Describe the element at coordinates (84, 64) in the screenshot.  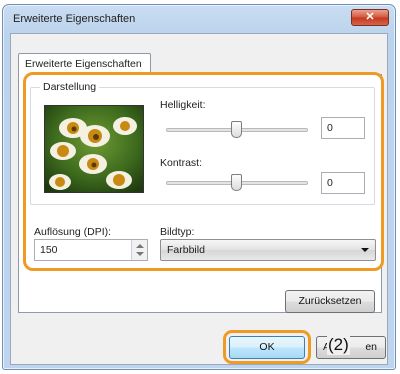
I see `tab-extended-properties: Erweiterte Eigenschaften` at that location.